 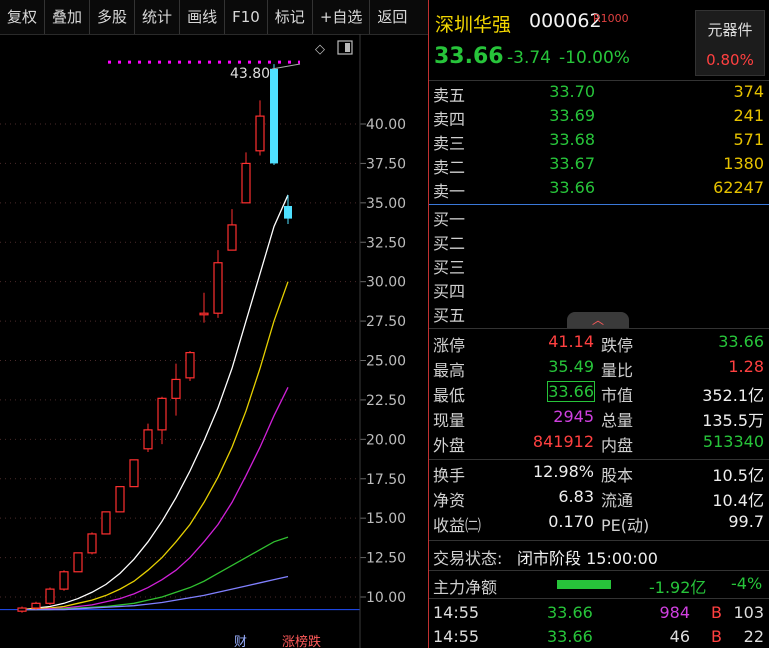 I want to click on ranking-marker: 涨榜跌, so click(x=301, y=641).